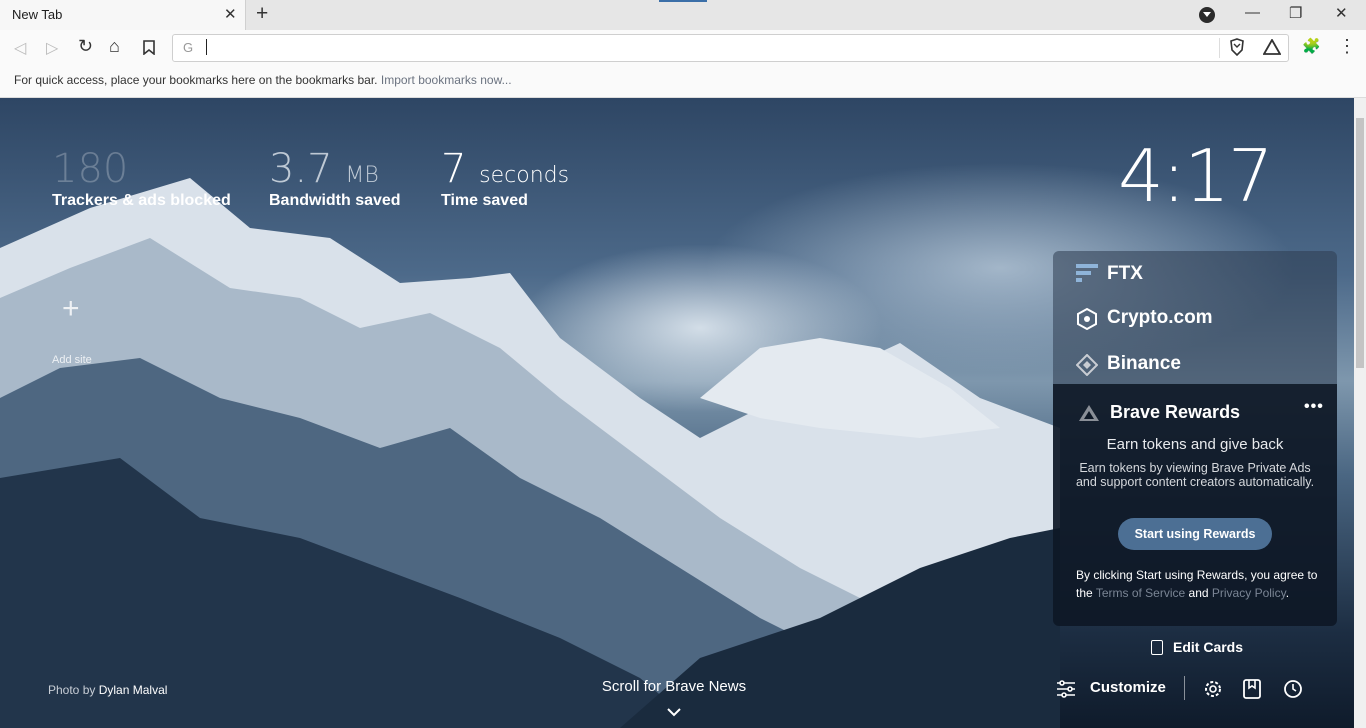 This screenshot has width=1366, height=728. Describe the element at coordinates (37, 14) in the screenshot. I see `tab-title: New Tab` at that location.